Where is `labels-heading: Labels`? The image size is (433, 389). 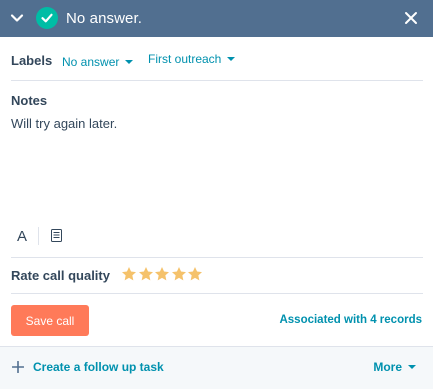 labels-heading: Labels is located at coordinates (32, 60).